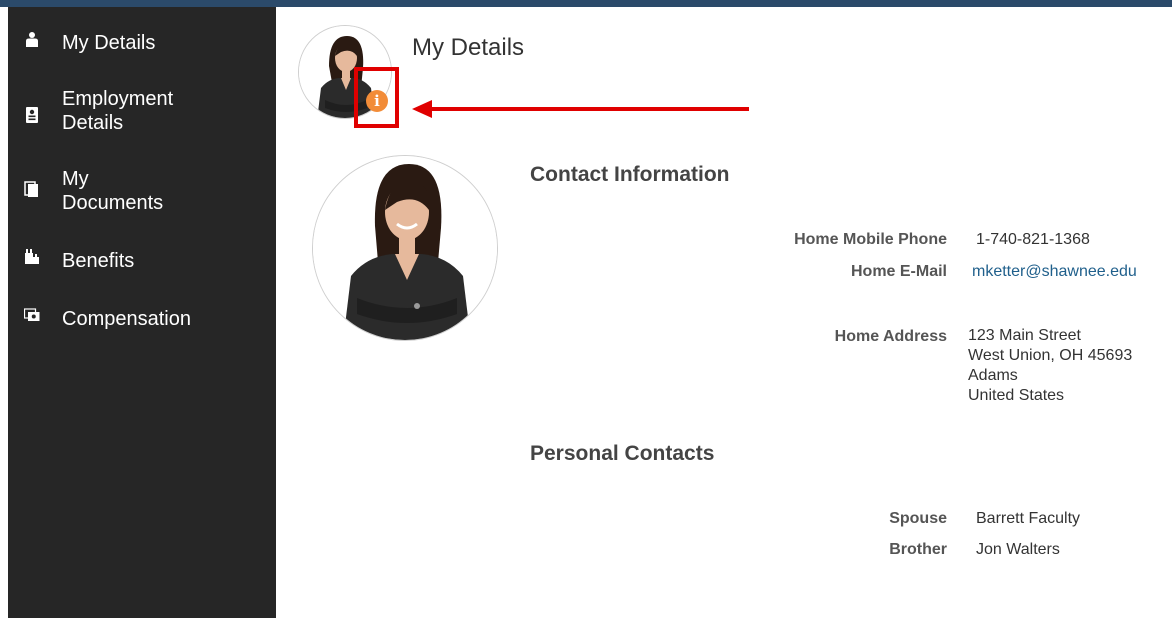  Describe the element at coordinates (109, 43) in the screenshot. I see `sidebar-item-label: My Details` at that location.